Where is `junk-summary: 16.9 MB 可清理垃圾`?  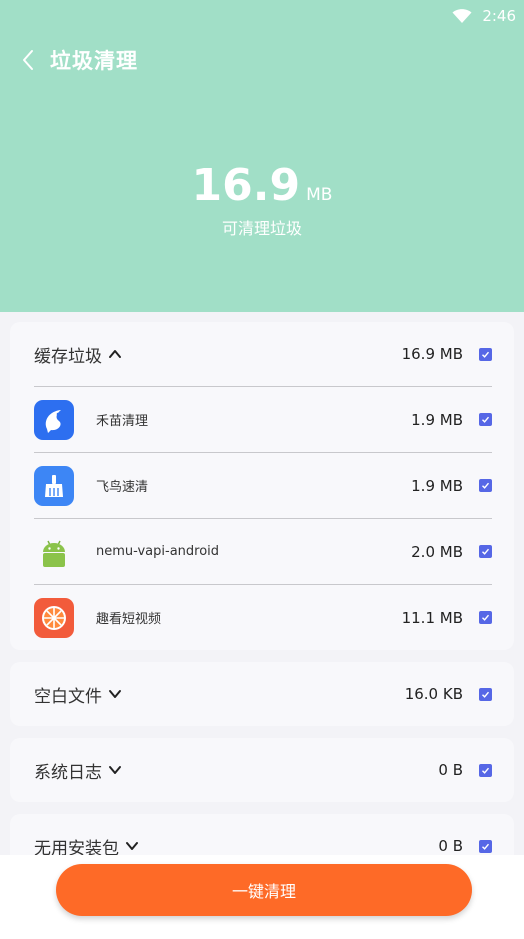
junk-summary: 16.9 MB 可清理垃圾 is located at coordinates (262, 199).